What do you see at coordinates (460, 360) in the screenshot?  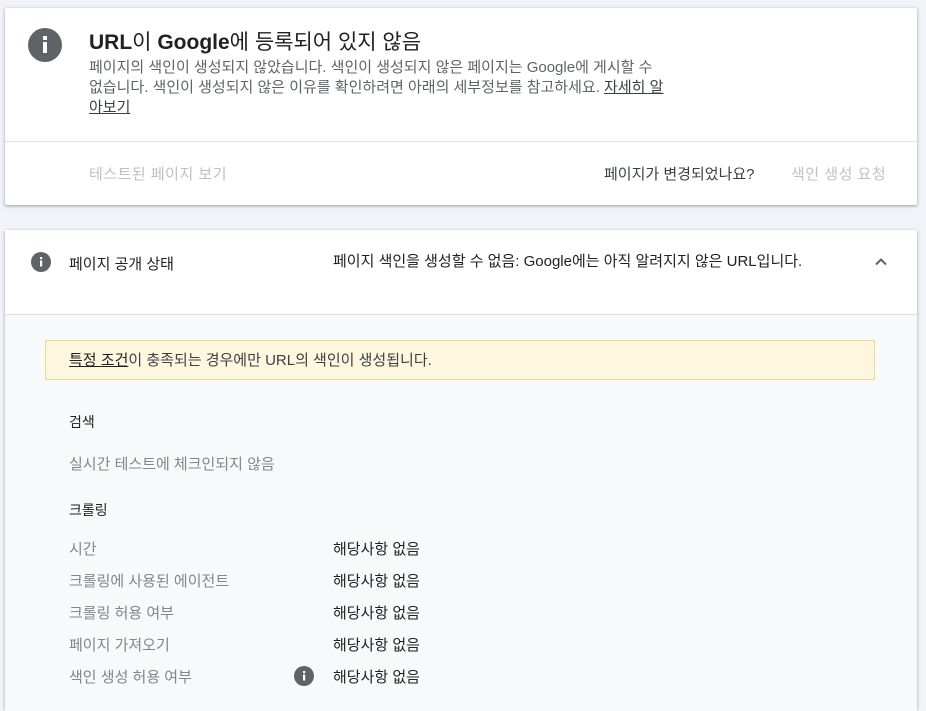 I see `conditions-notice: 특정 조건이 충족되는 경우에만 URL의 색인이 생성됩니다.` at bounding box center [460, 360].